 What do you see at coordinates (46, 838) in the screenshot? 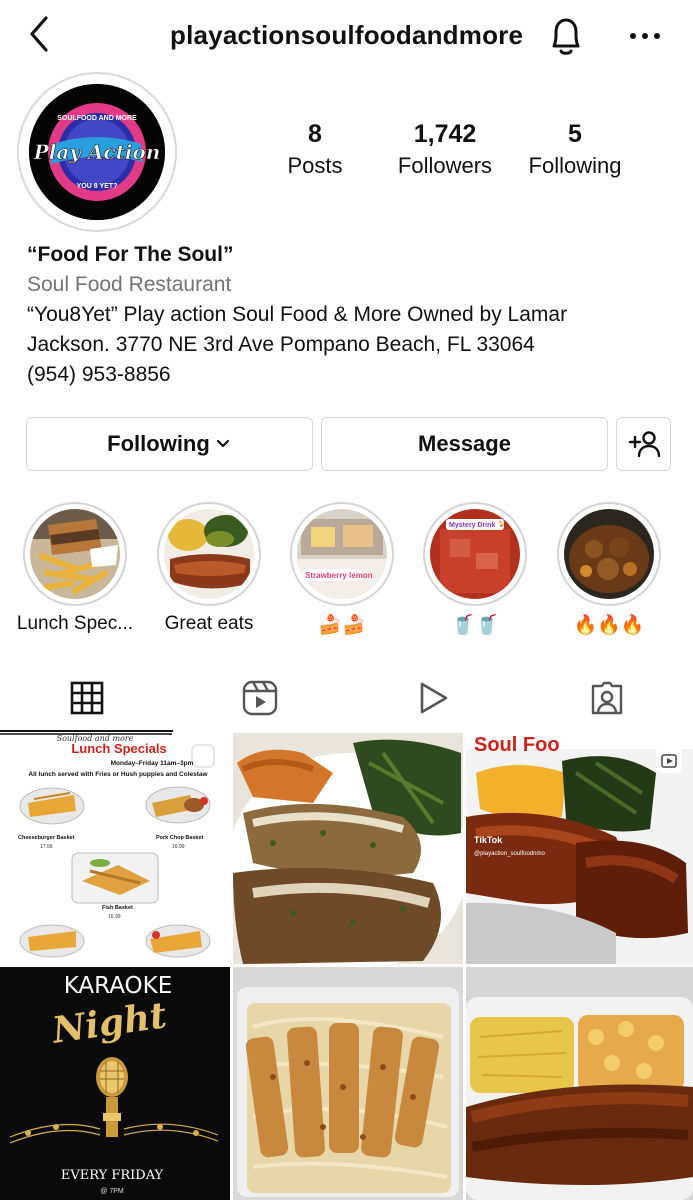
I see `menu-item1-name: Cheeseburger Basket` at bounding box center [46, 838].